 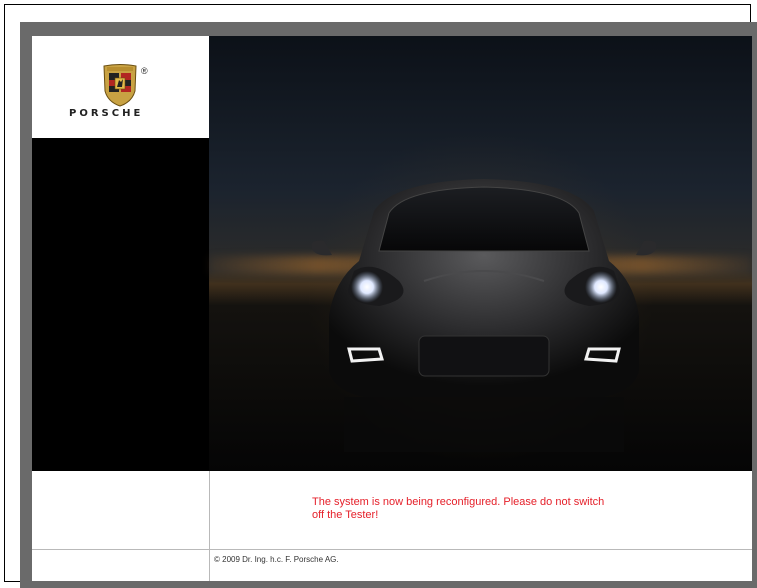 What do you see at coordinates (106, 113) in the screenshot?
I see `porsche-wordmark: PORSCHE` at bounding box center [106, 113].